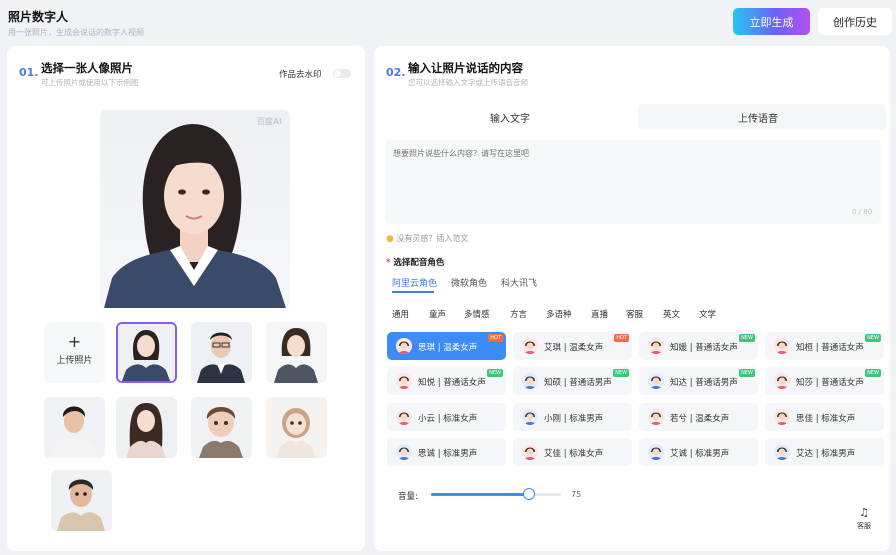  Describe the element at coordinates (74, 352) in the screenshot. I see `upload-photo-button: + 上传照片` at that location.